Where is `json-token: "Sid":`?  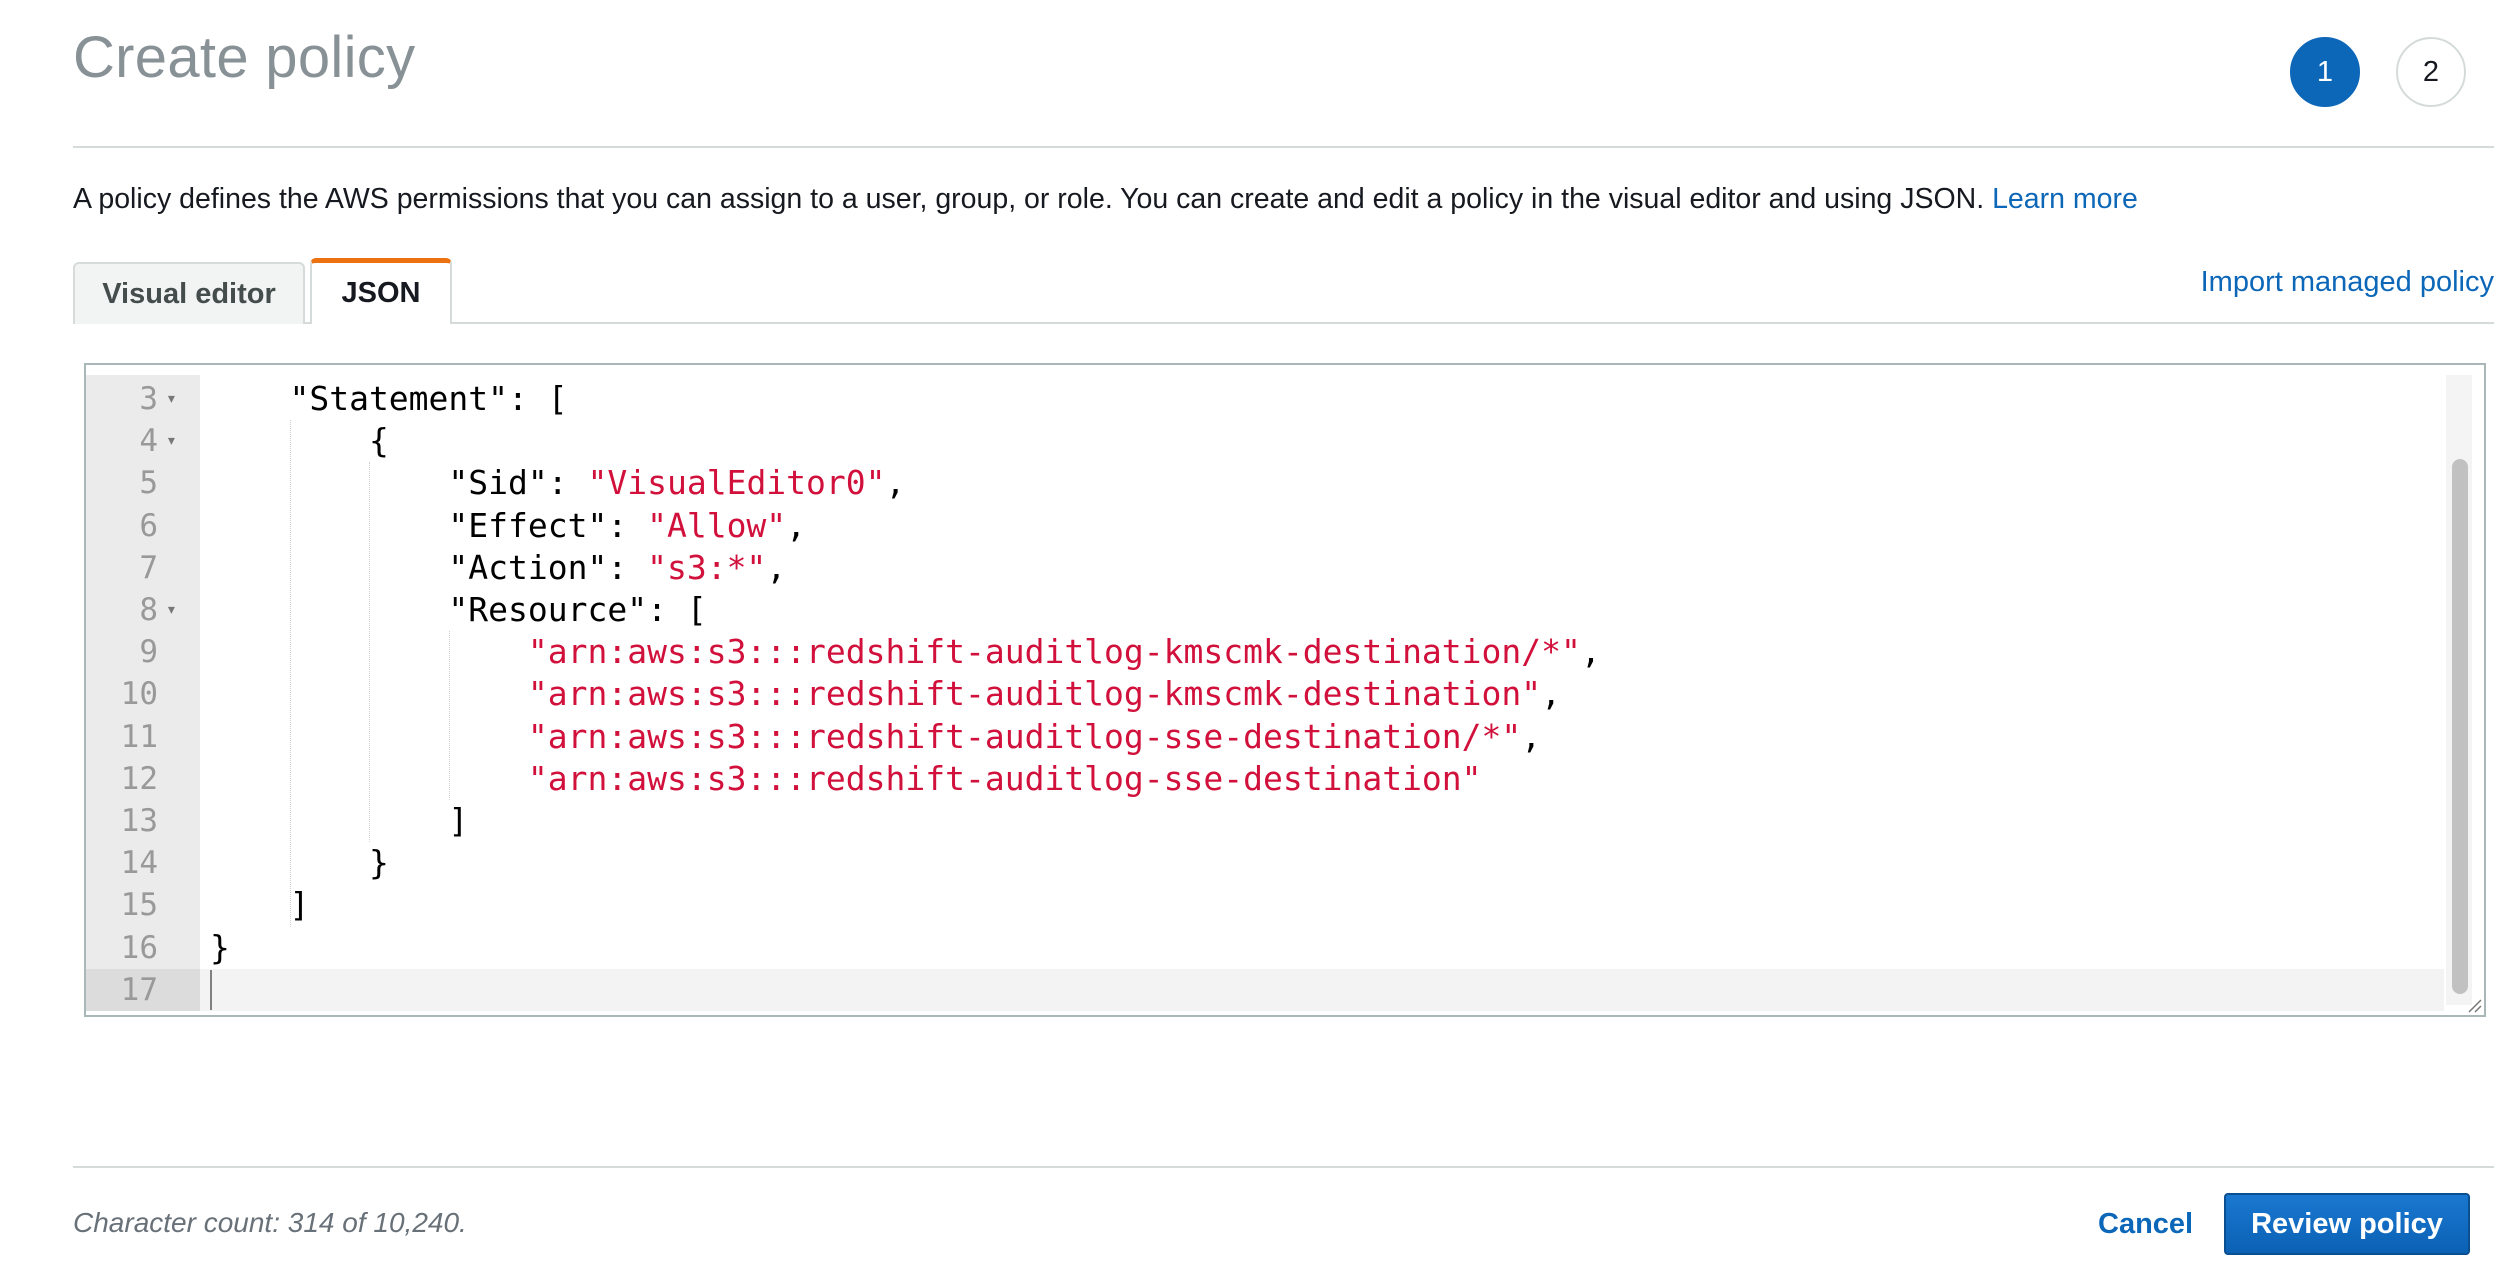 json-token: "Sid": is located at coordinates (399, 483).